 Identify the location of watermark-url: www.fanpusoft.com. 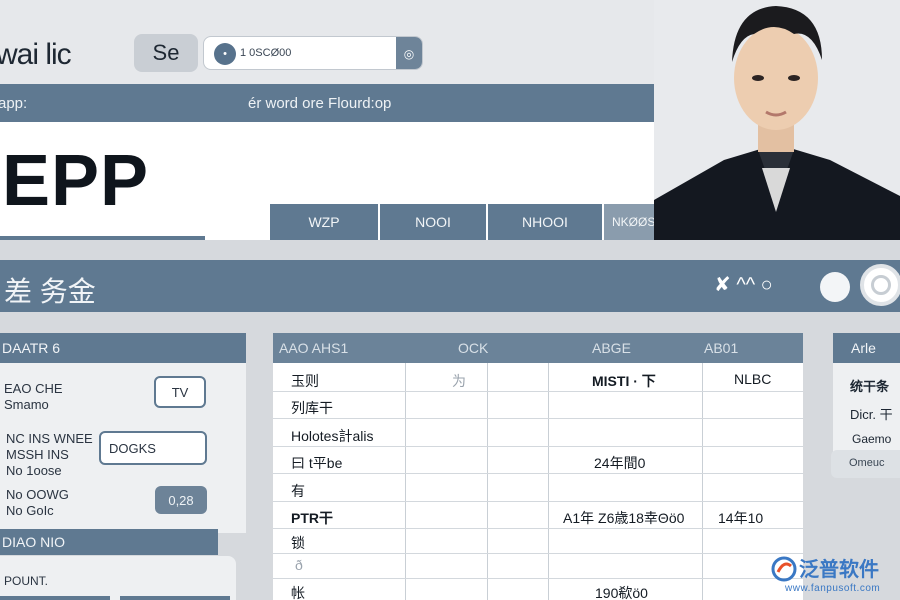
(833, 588).